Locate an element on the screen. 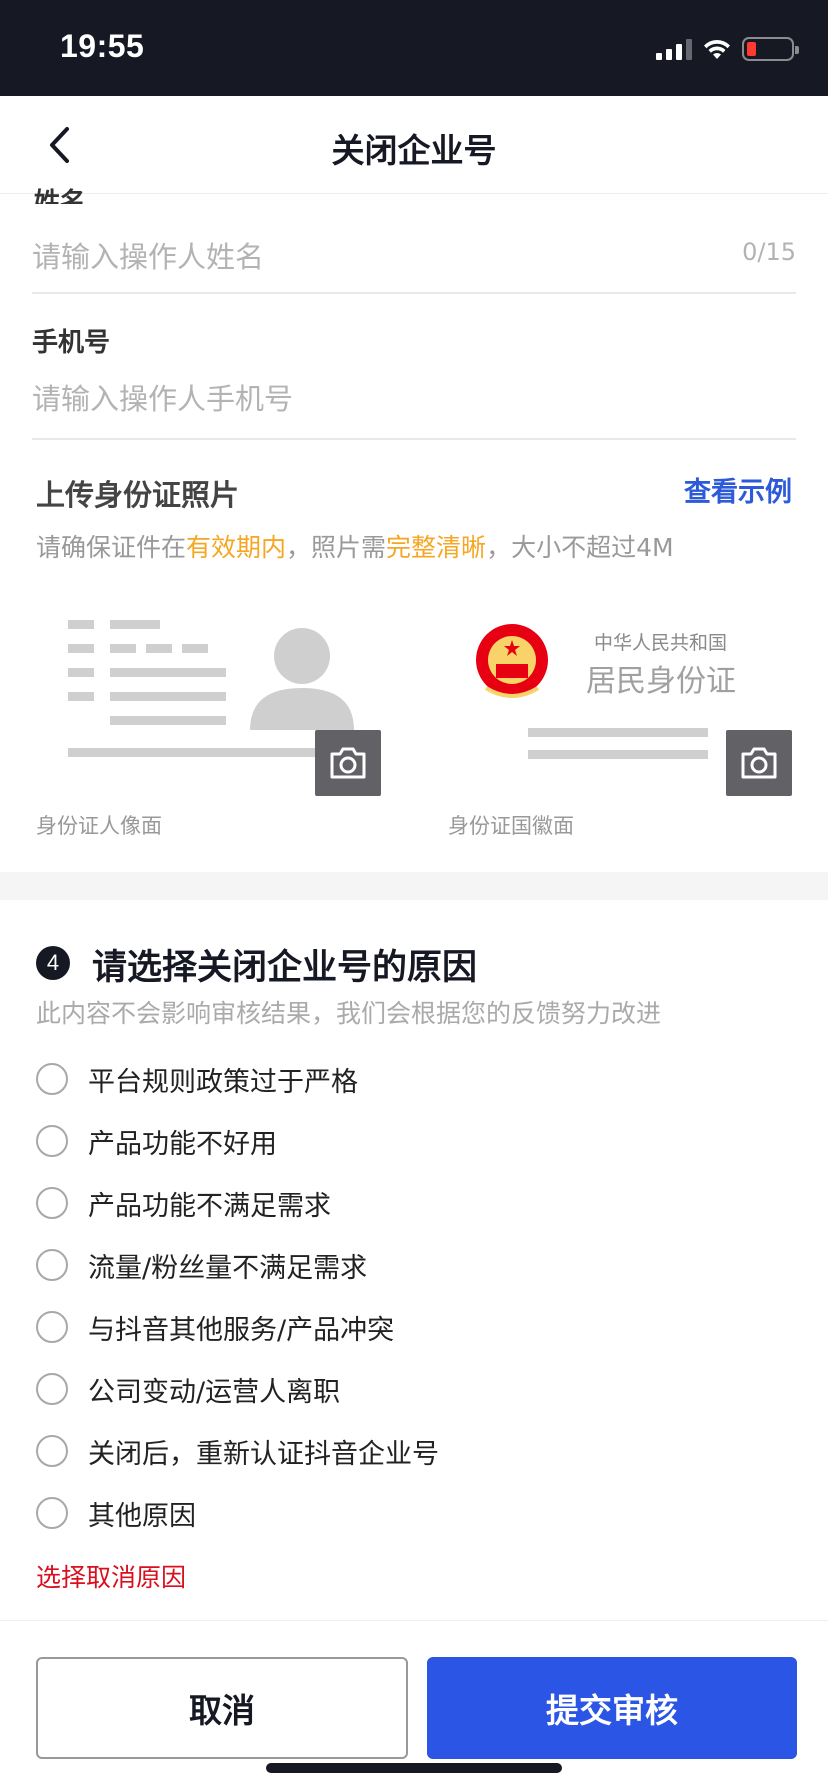  front-camera-button is located at coordinates (348, 763).